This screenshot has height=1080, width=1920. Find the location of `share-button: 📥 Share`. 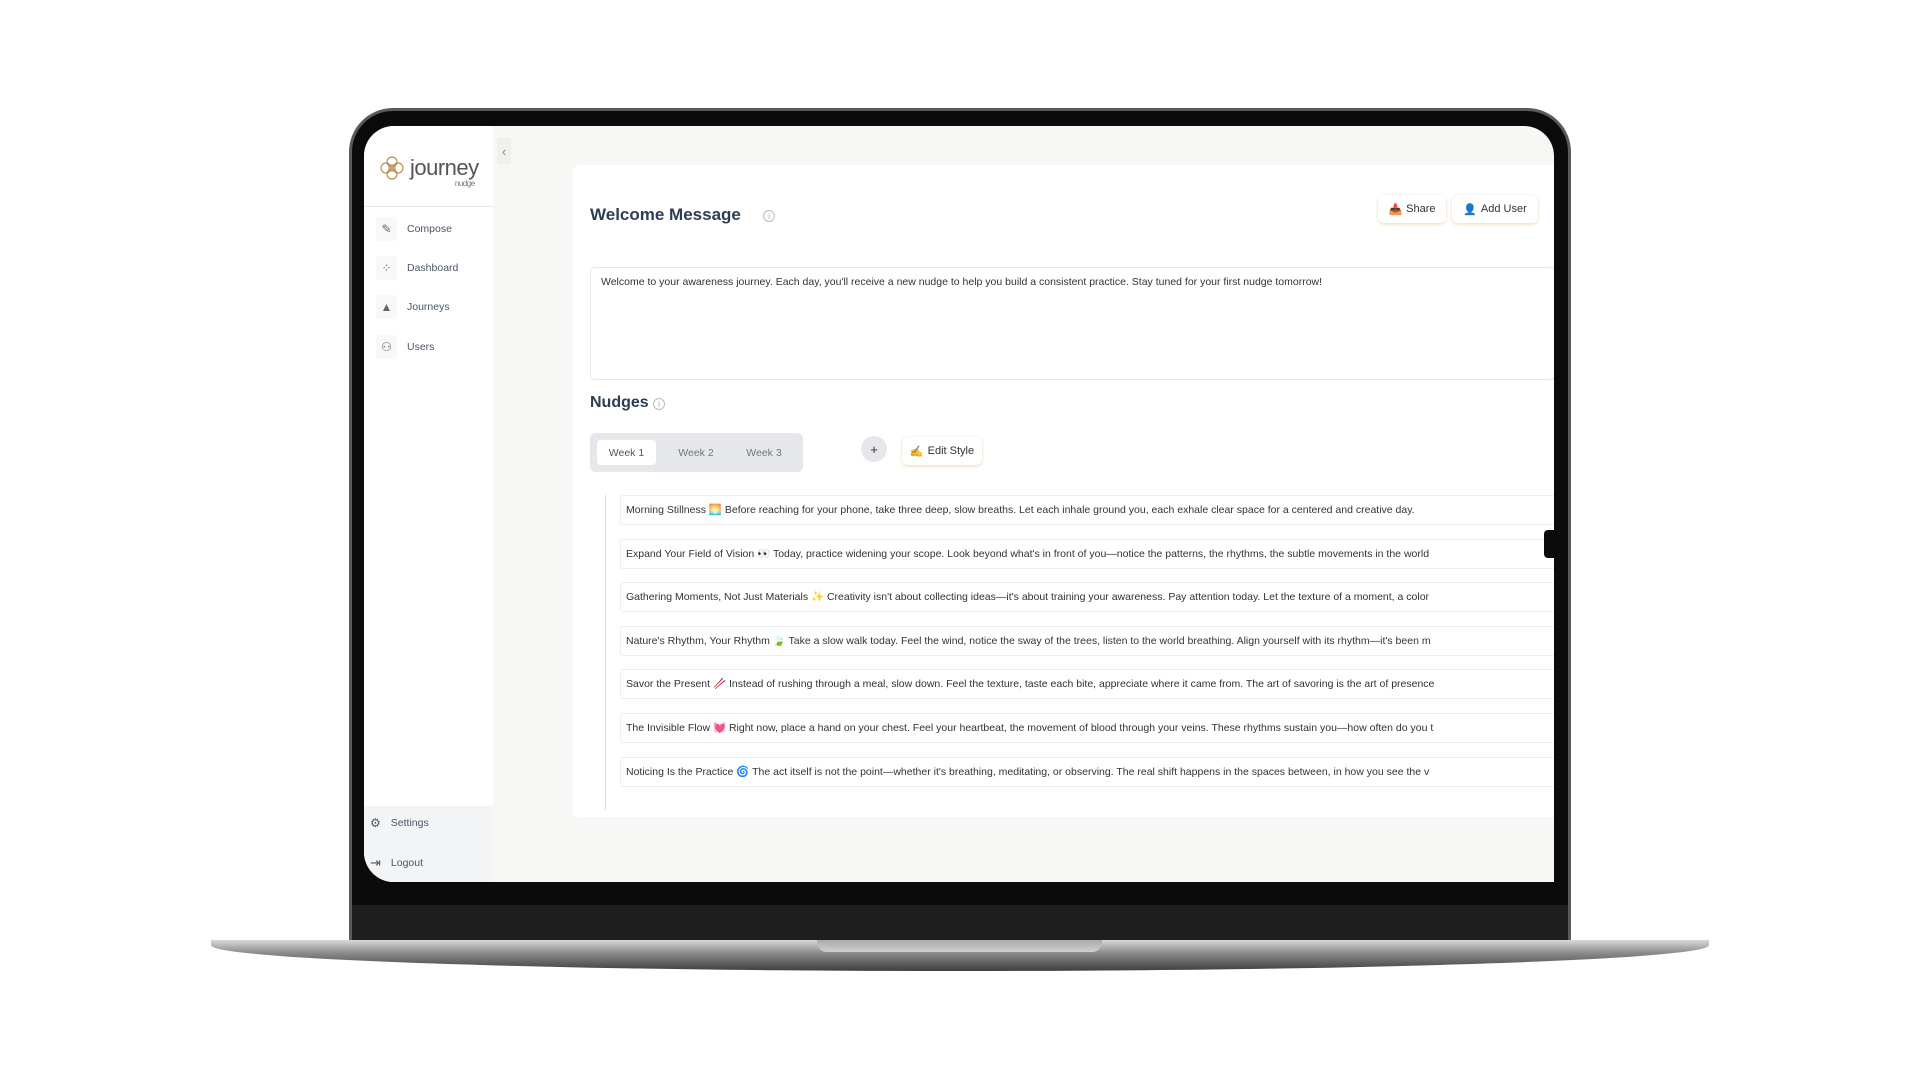

share-button: 📥 Share is located at coordinates (1412, 209).